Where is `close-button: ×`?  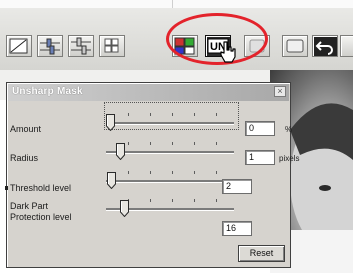
close-button: × is located at coordinates (280, 91).